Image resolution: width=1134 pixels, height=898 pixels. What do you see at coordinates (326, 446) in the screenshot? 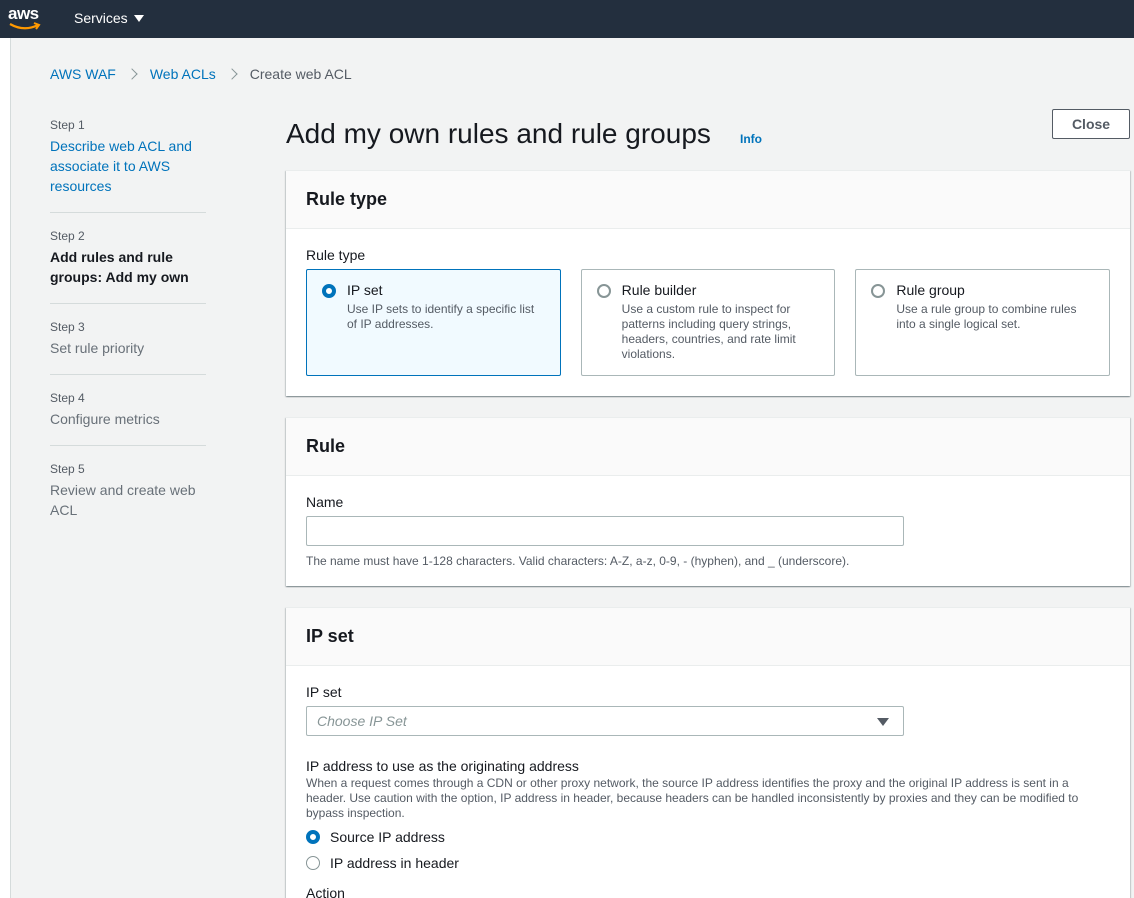
I see `panel-title: Rule` at bounding box center [326, 446].